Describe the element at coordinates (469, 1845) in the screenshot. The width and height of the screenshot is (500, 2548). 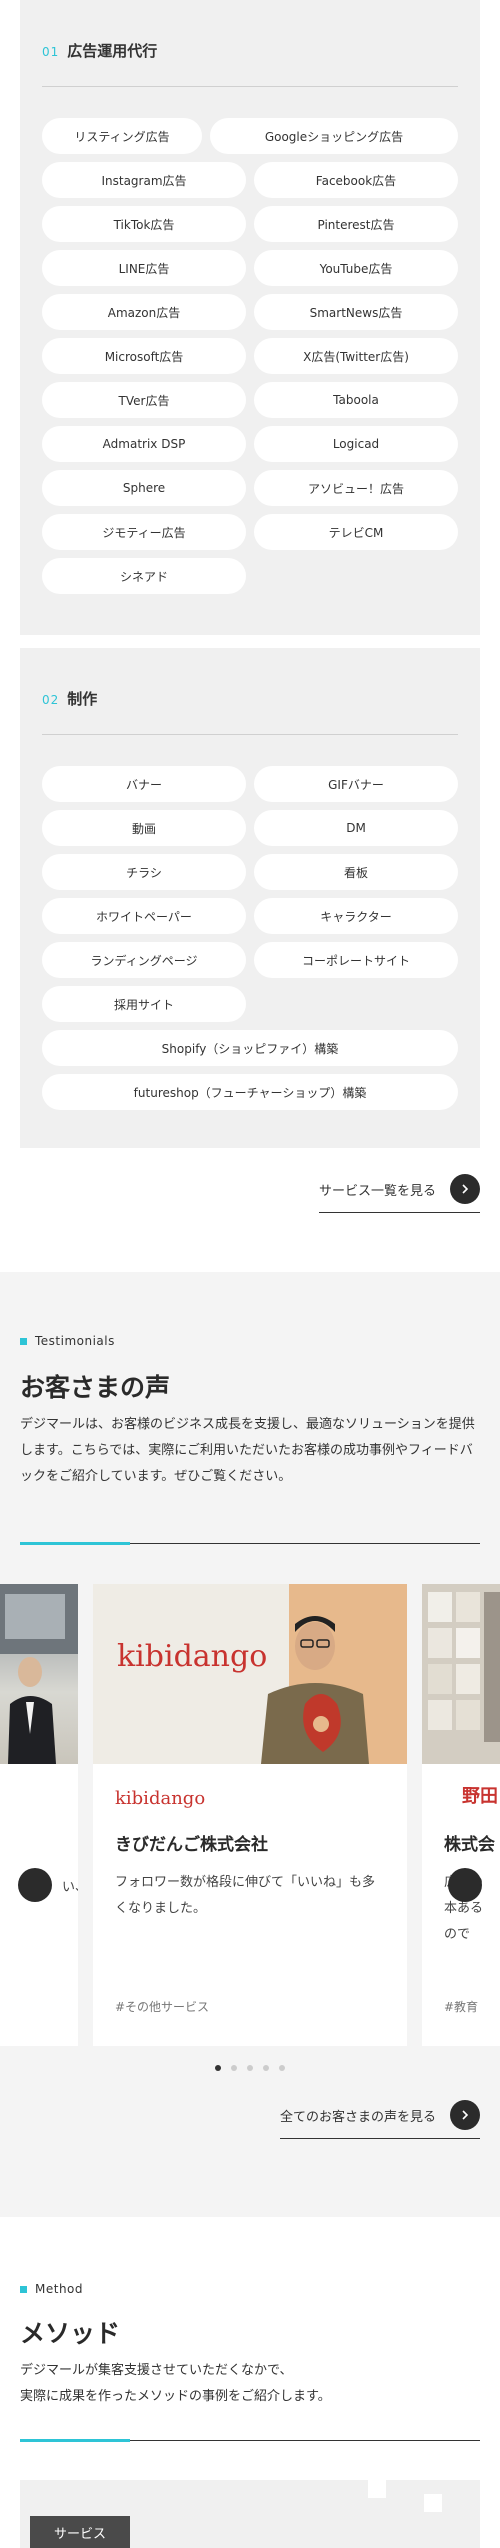
I see `testimonial-company: 株式会` at that location.